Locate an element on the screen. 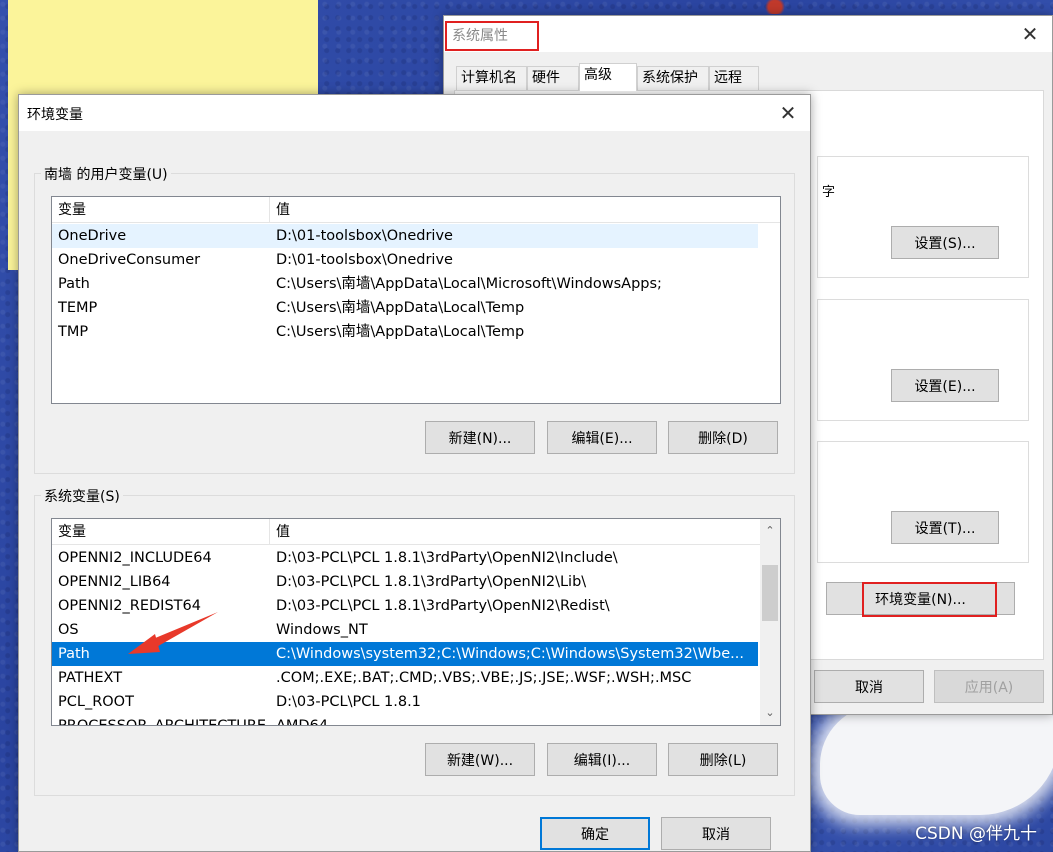  table-row: TEMP C:\Users\南墙\AppData\Local\Temp is located at coordinates (405, 308).